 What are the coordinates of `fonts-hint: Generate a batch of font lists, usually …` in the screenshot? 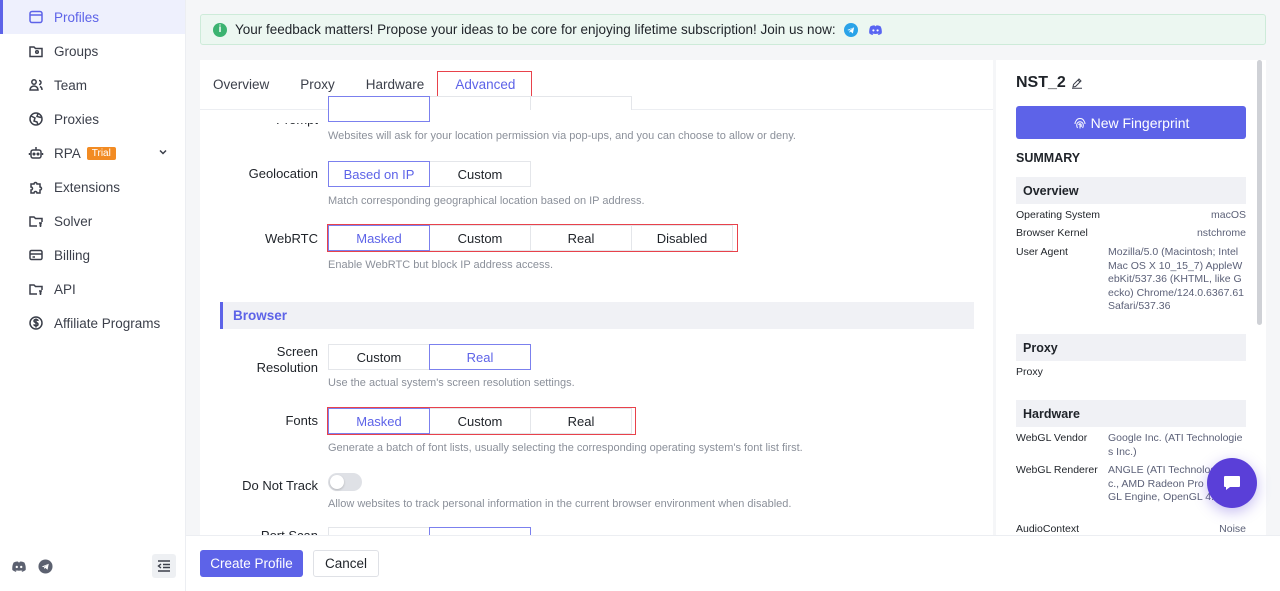 It's located at (565, 448).